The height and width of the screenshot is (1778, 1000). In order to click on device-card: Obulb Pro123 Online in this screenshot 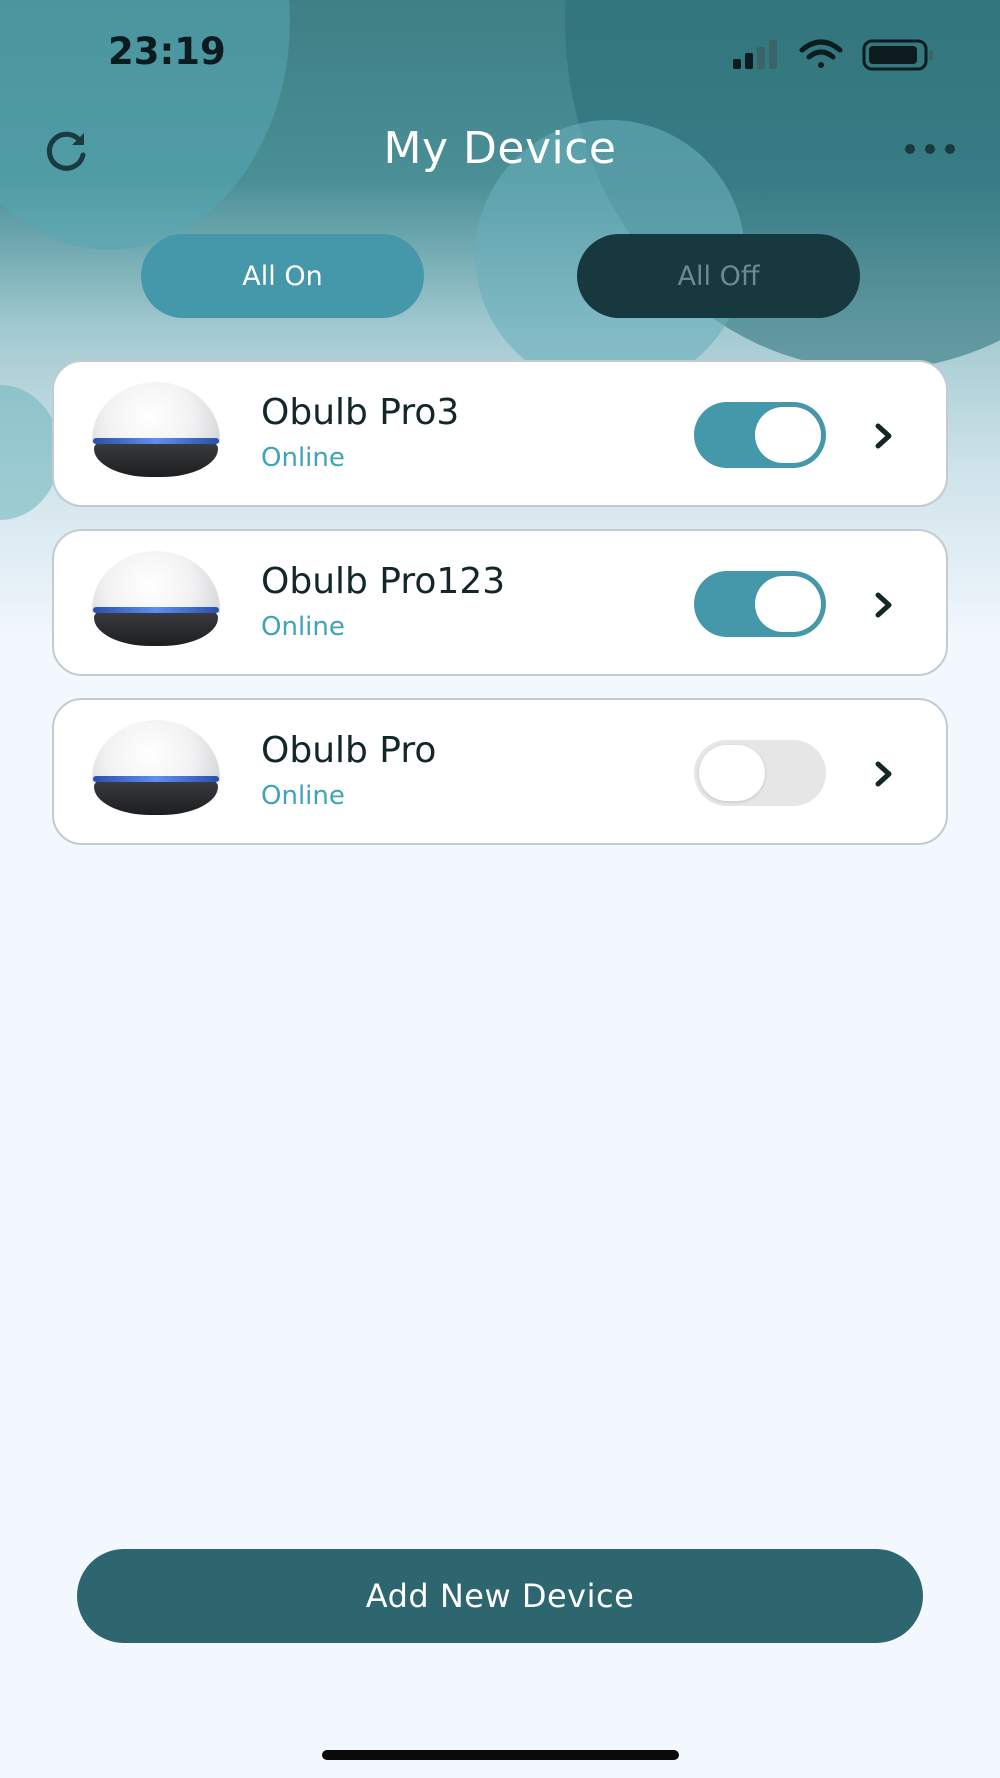, I will do `click(500, 602)`.